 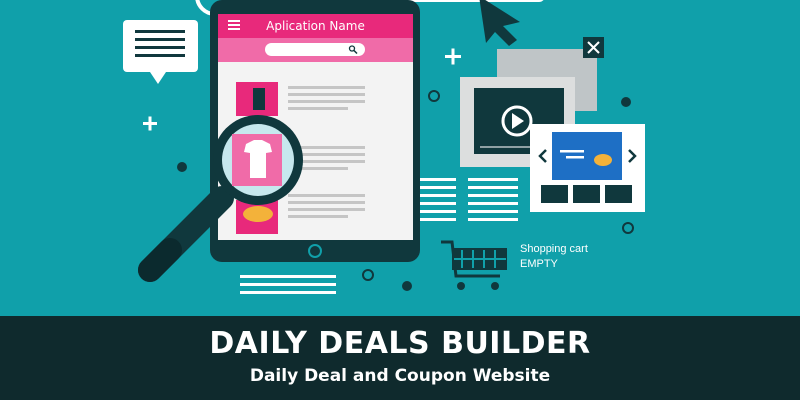 What do you see at coordinates (288, 284) in the screenshot?
I see `caption-lines` at bounding box center [288, 284].